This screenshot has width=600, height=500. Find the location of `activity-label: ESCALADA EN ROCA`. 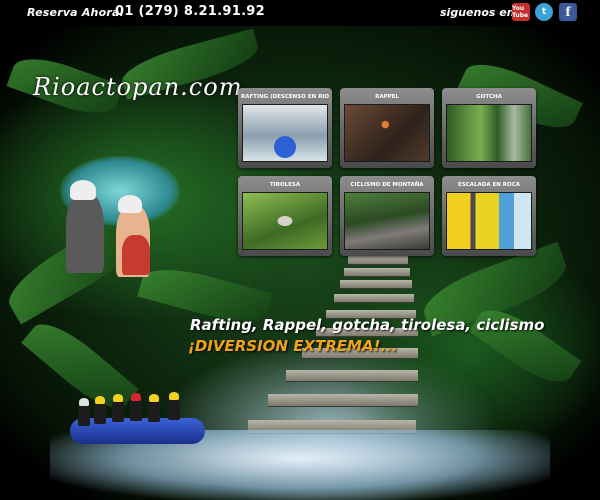

activity-label: ESCALADA EN ROCA is located at coordinates (489, 185).